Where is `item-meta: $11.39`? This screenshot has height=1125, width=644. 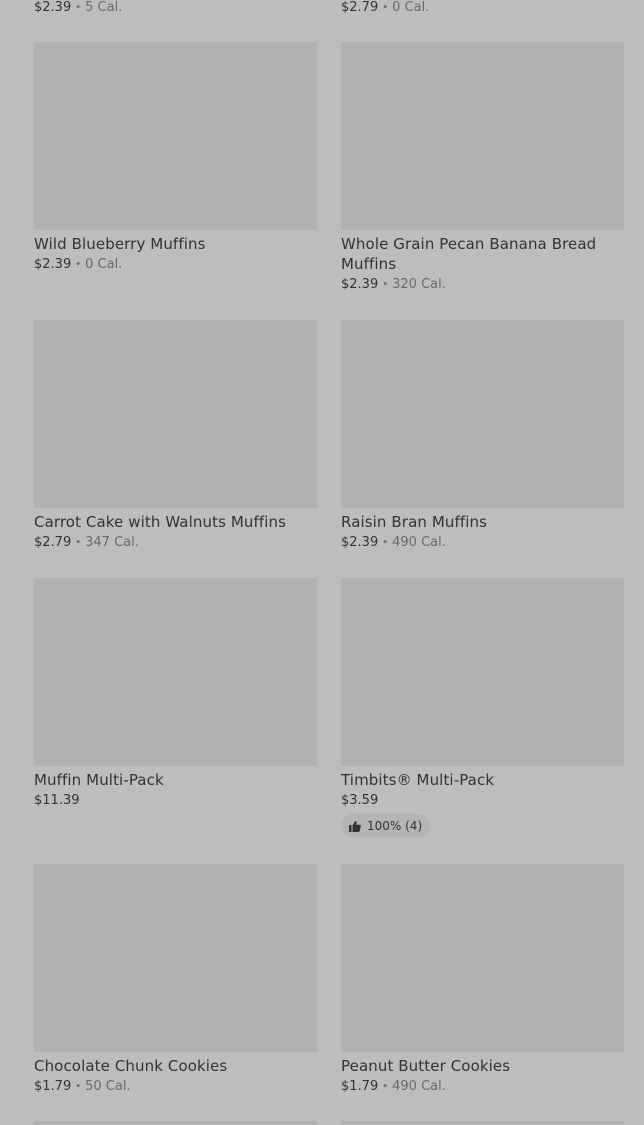
item-meta: $11.39 is located at coordinates (175, 801).